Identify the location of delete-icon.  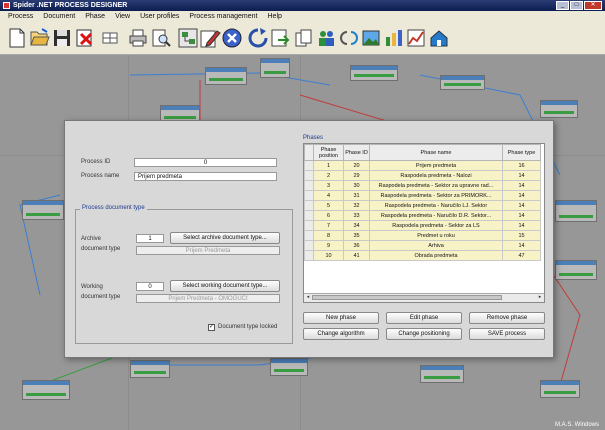
(85, 38).